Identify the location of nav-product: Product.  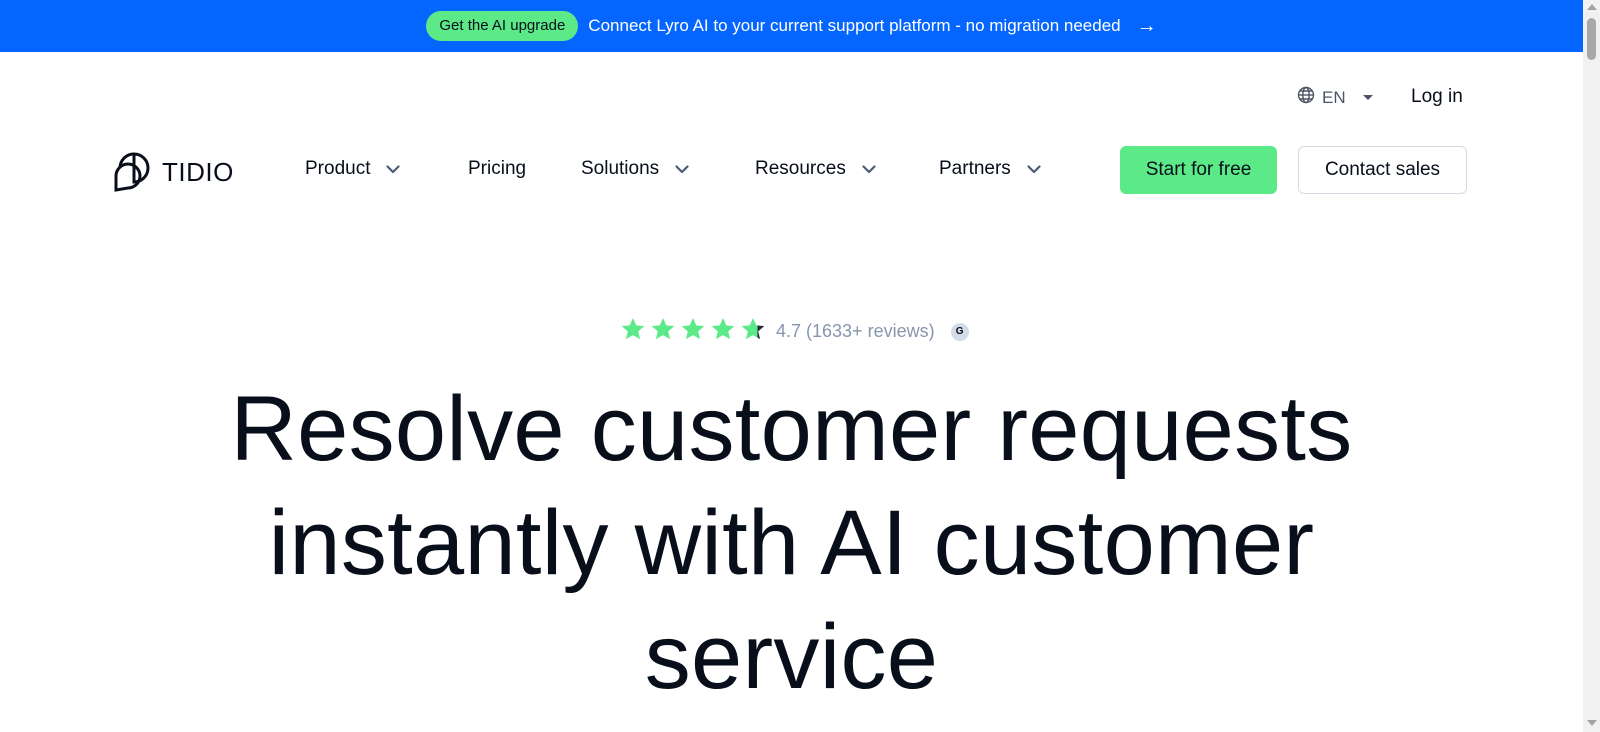
(353, 169).